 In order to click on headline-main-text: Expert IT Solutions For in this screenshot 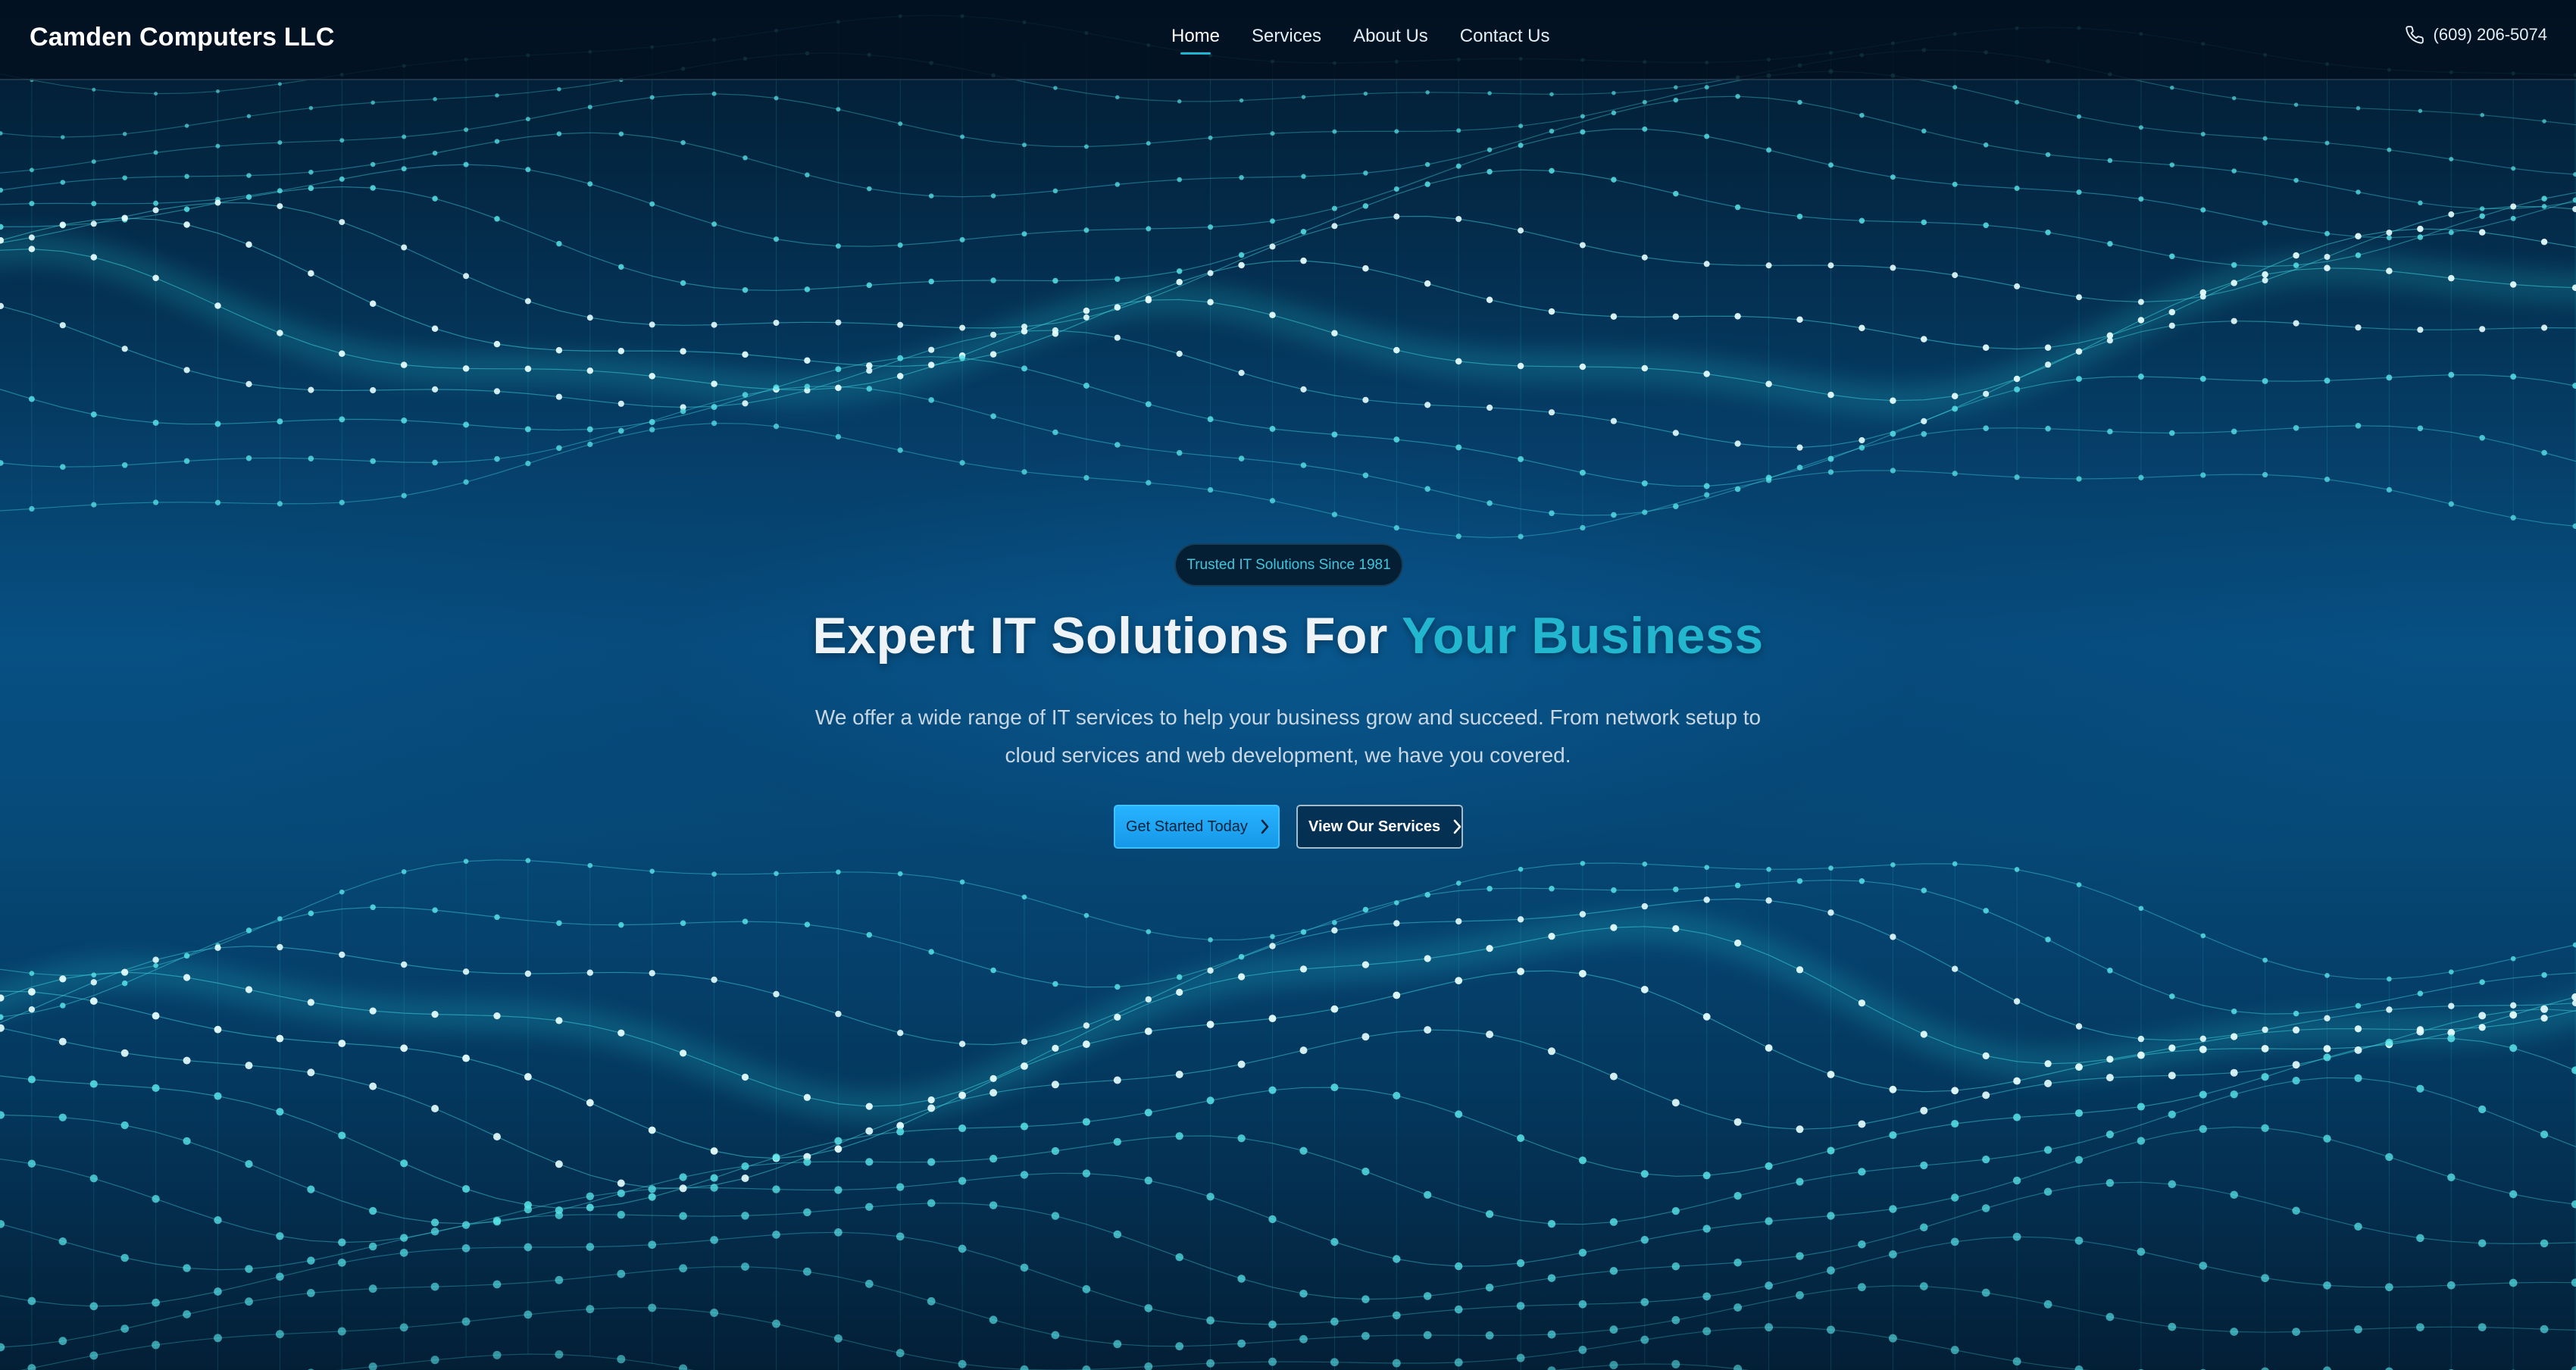, I will do `click(1107, 636)`.